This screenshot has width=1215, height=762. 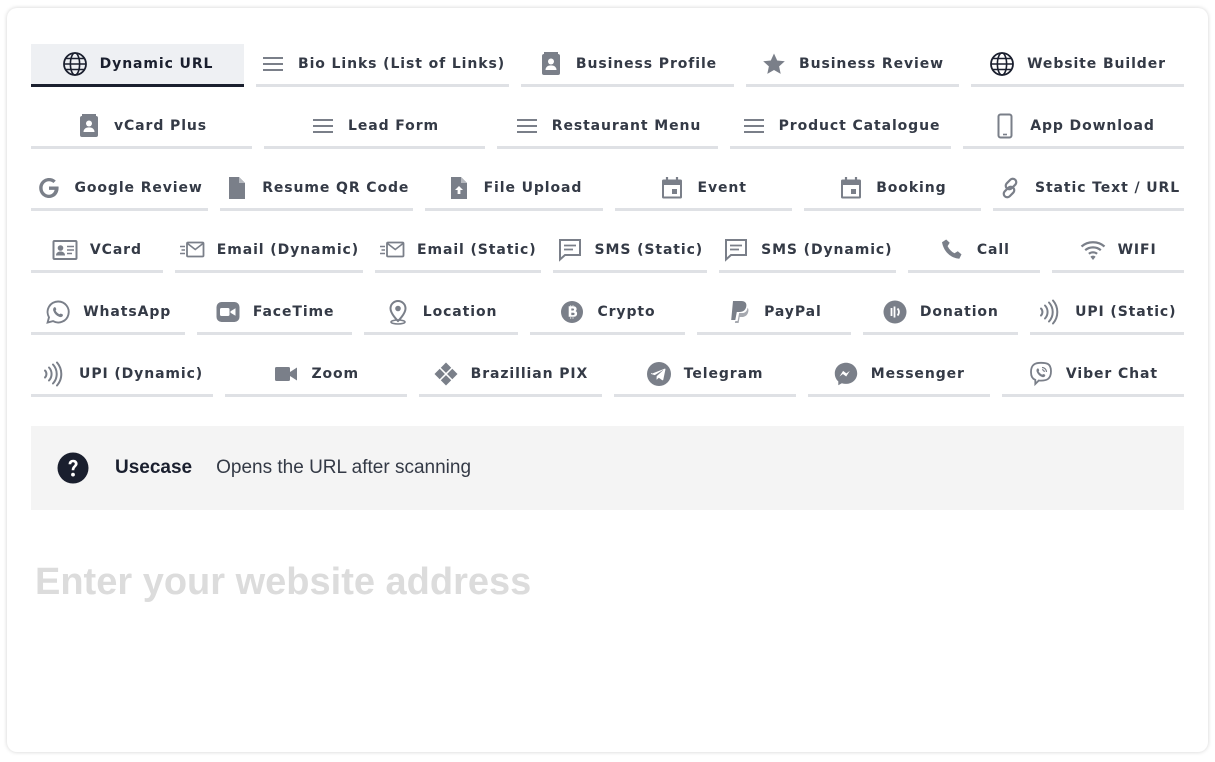 I want to click on tab-label: PayPal, so click(x=793, y=312).